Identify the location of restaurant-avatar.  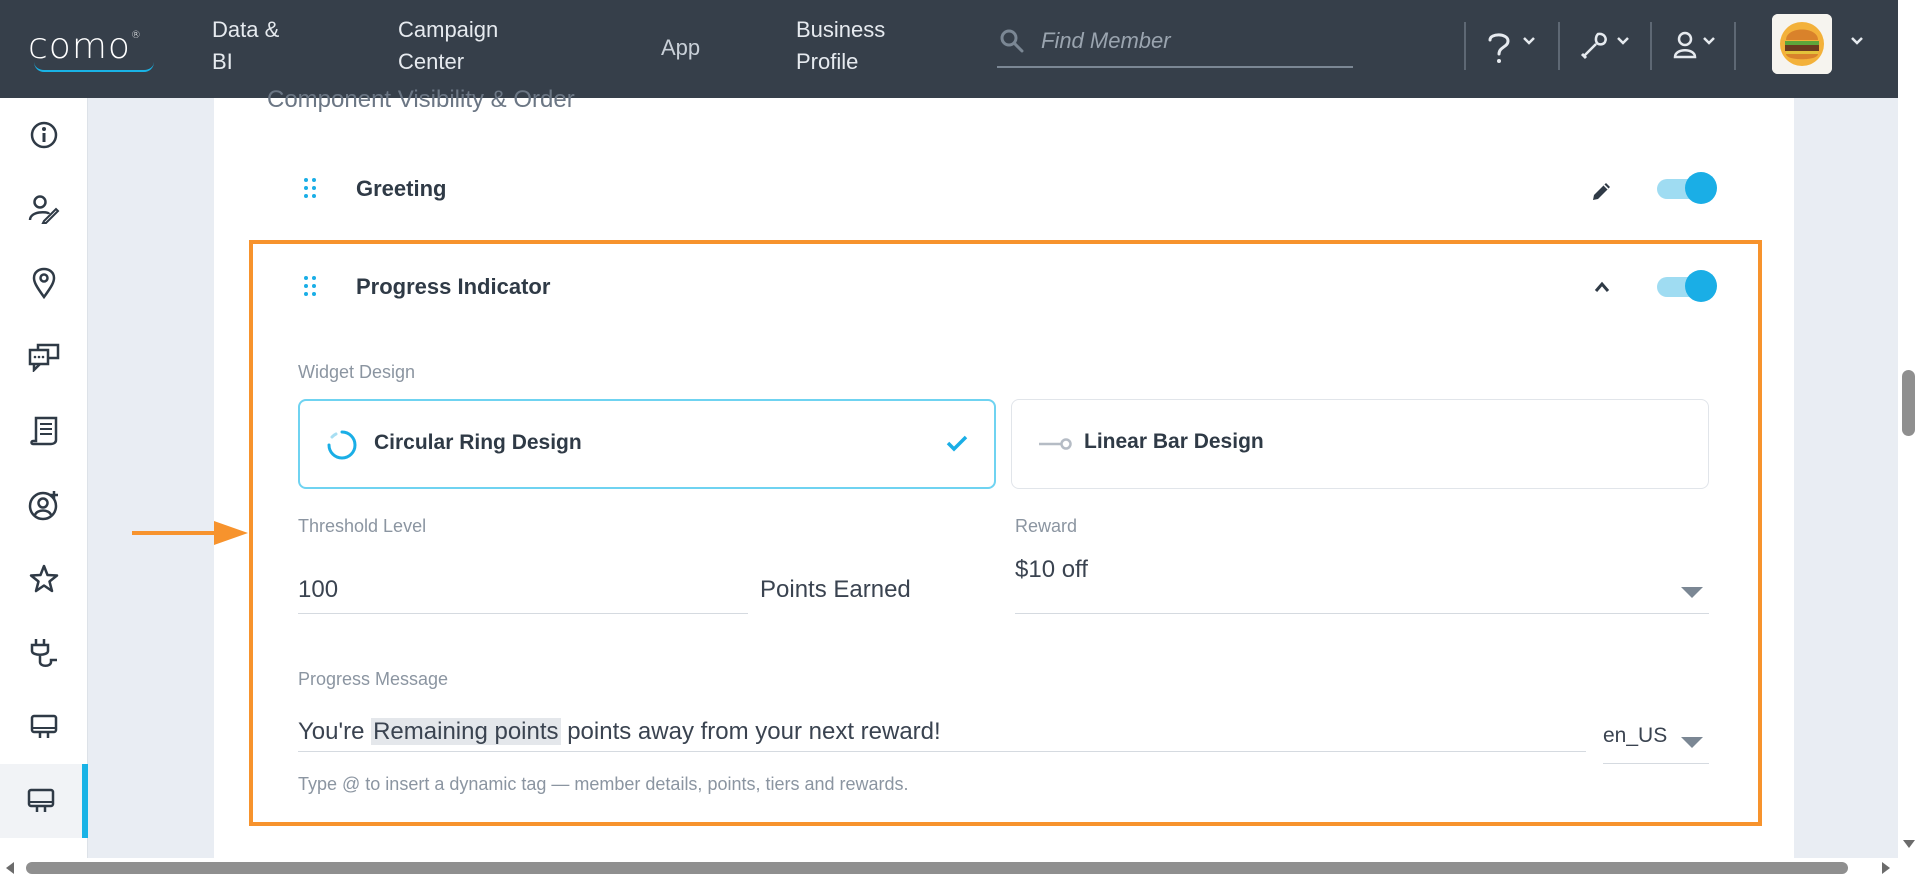
(1802, 44).